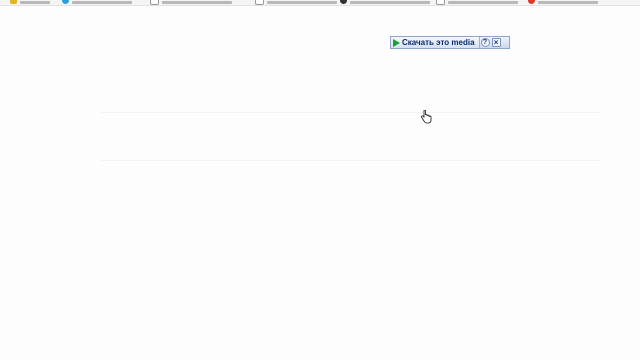  Describe the element at coordinates (13, 2) in the screenshot. I see `folder-icon` at that location.